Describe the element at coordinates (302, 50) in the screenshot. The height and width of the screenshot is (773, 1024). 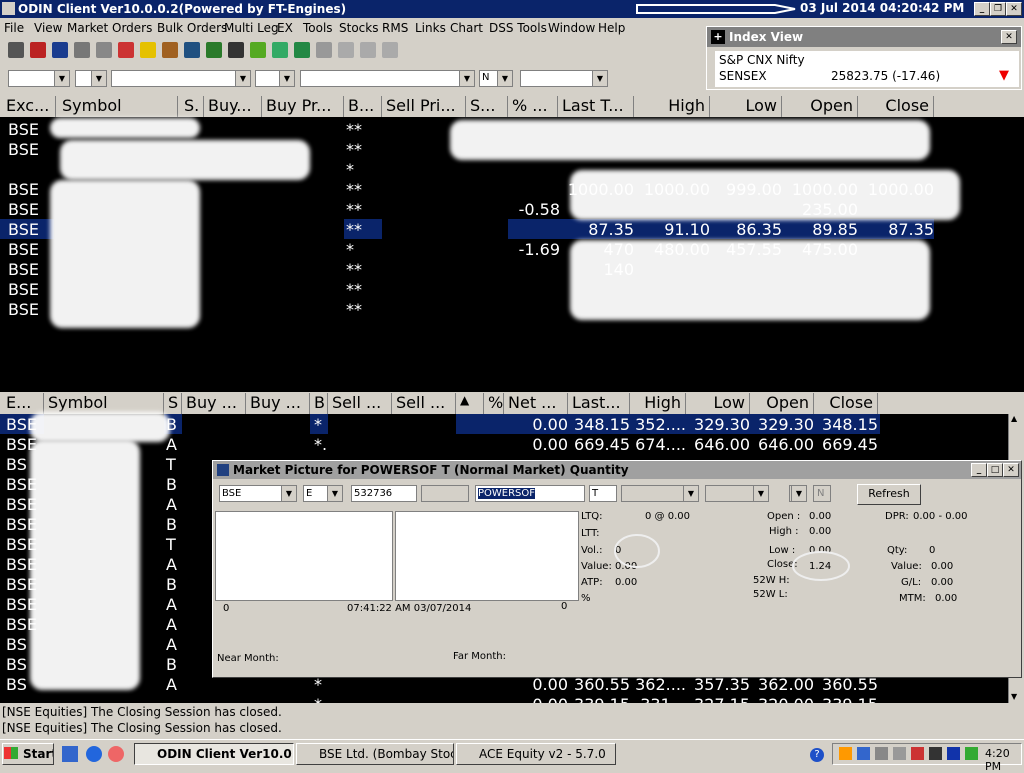
I see `reports-icon` at that location.